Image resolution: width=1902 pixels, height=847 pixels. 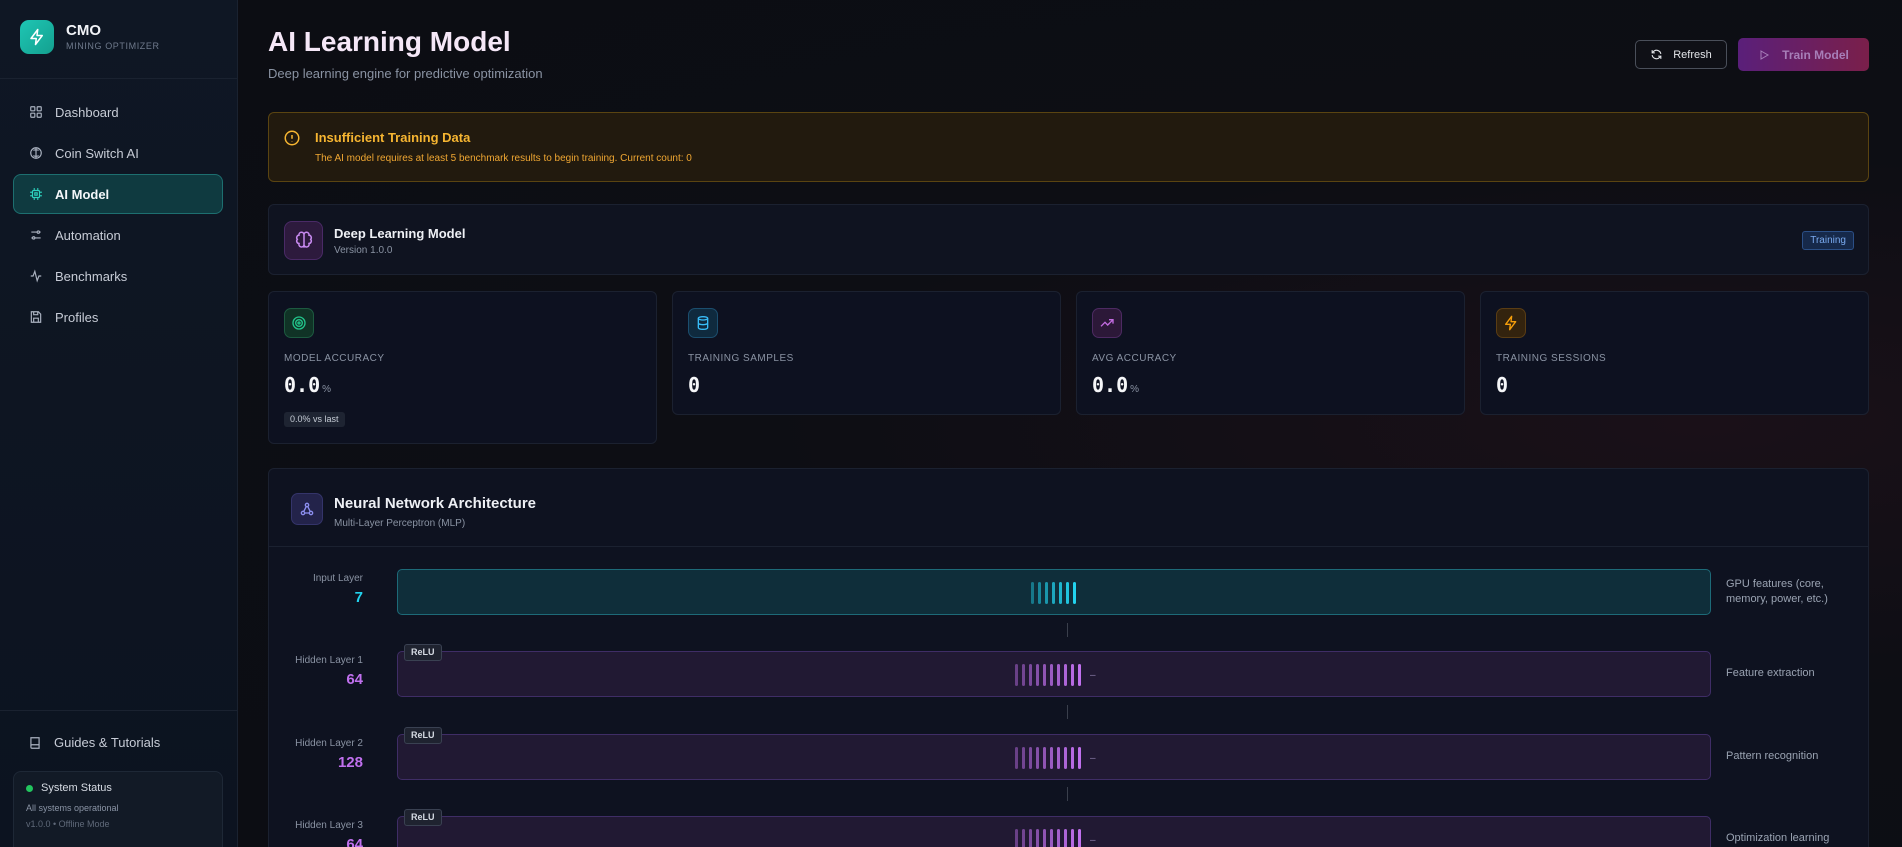 What do you see at coordinates (400, 233) in the screenshot?
I see `model-name: Deep Learning Model` at bounding box center [400, 233].